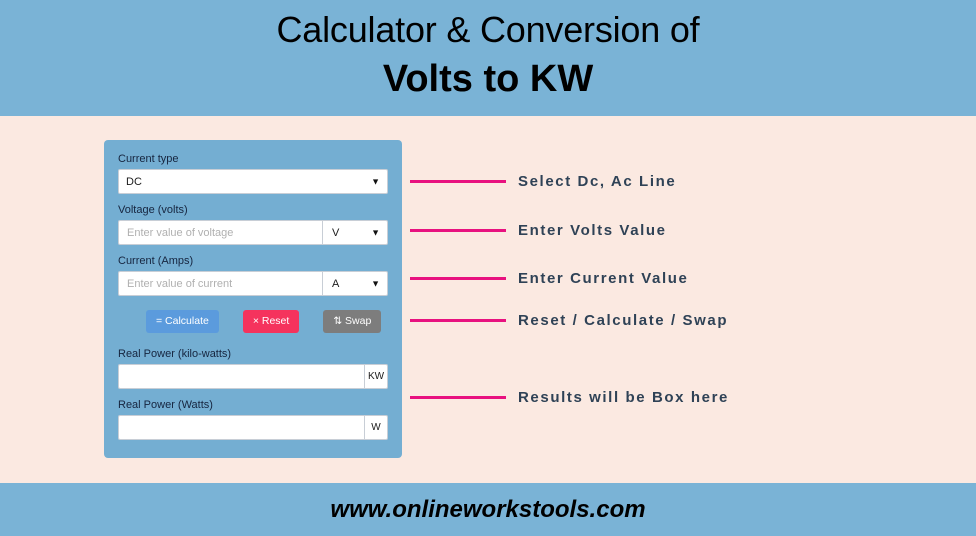 This screenshot has height=536, width=976. What do you see at coordinates (241, 376) in the screenshot?
I see `real-power-kw-input` at bounding box center [241, 376].